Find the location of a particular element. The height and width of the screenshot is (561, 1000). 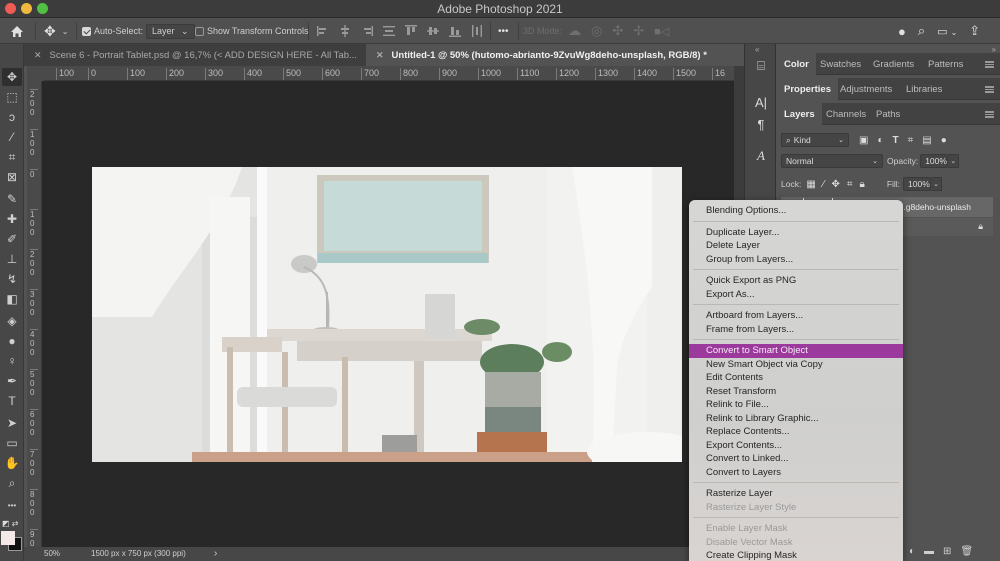

fill-input: 100% is located at coordinates (917, 184).